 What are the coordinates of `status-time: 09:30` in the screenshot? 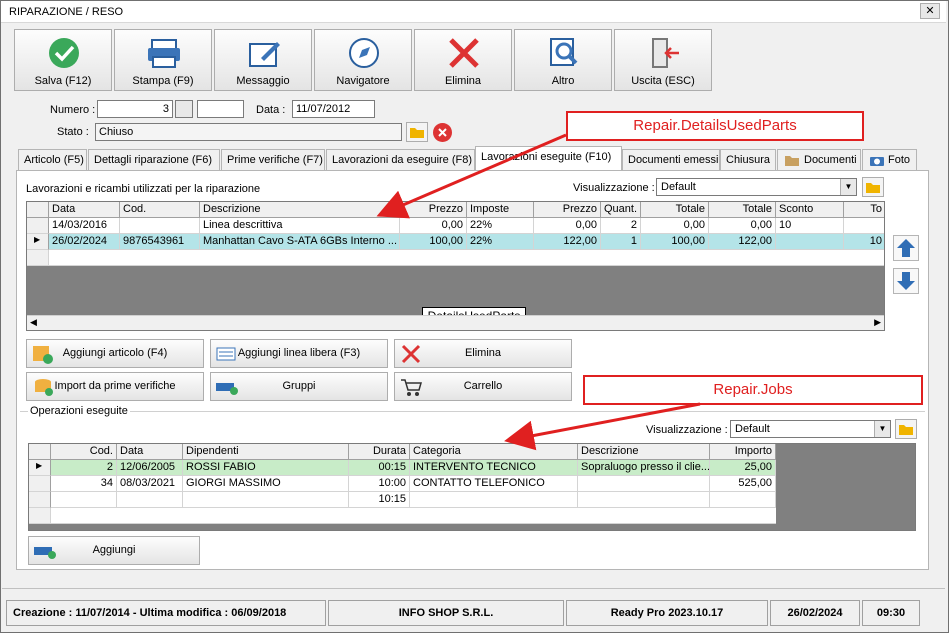 It's located at (891, 613).